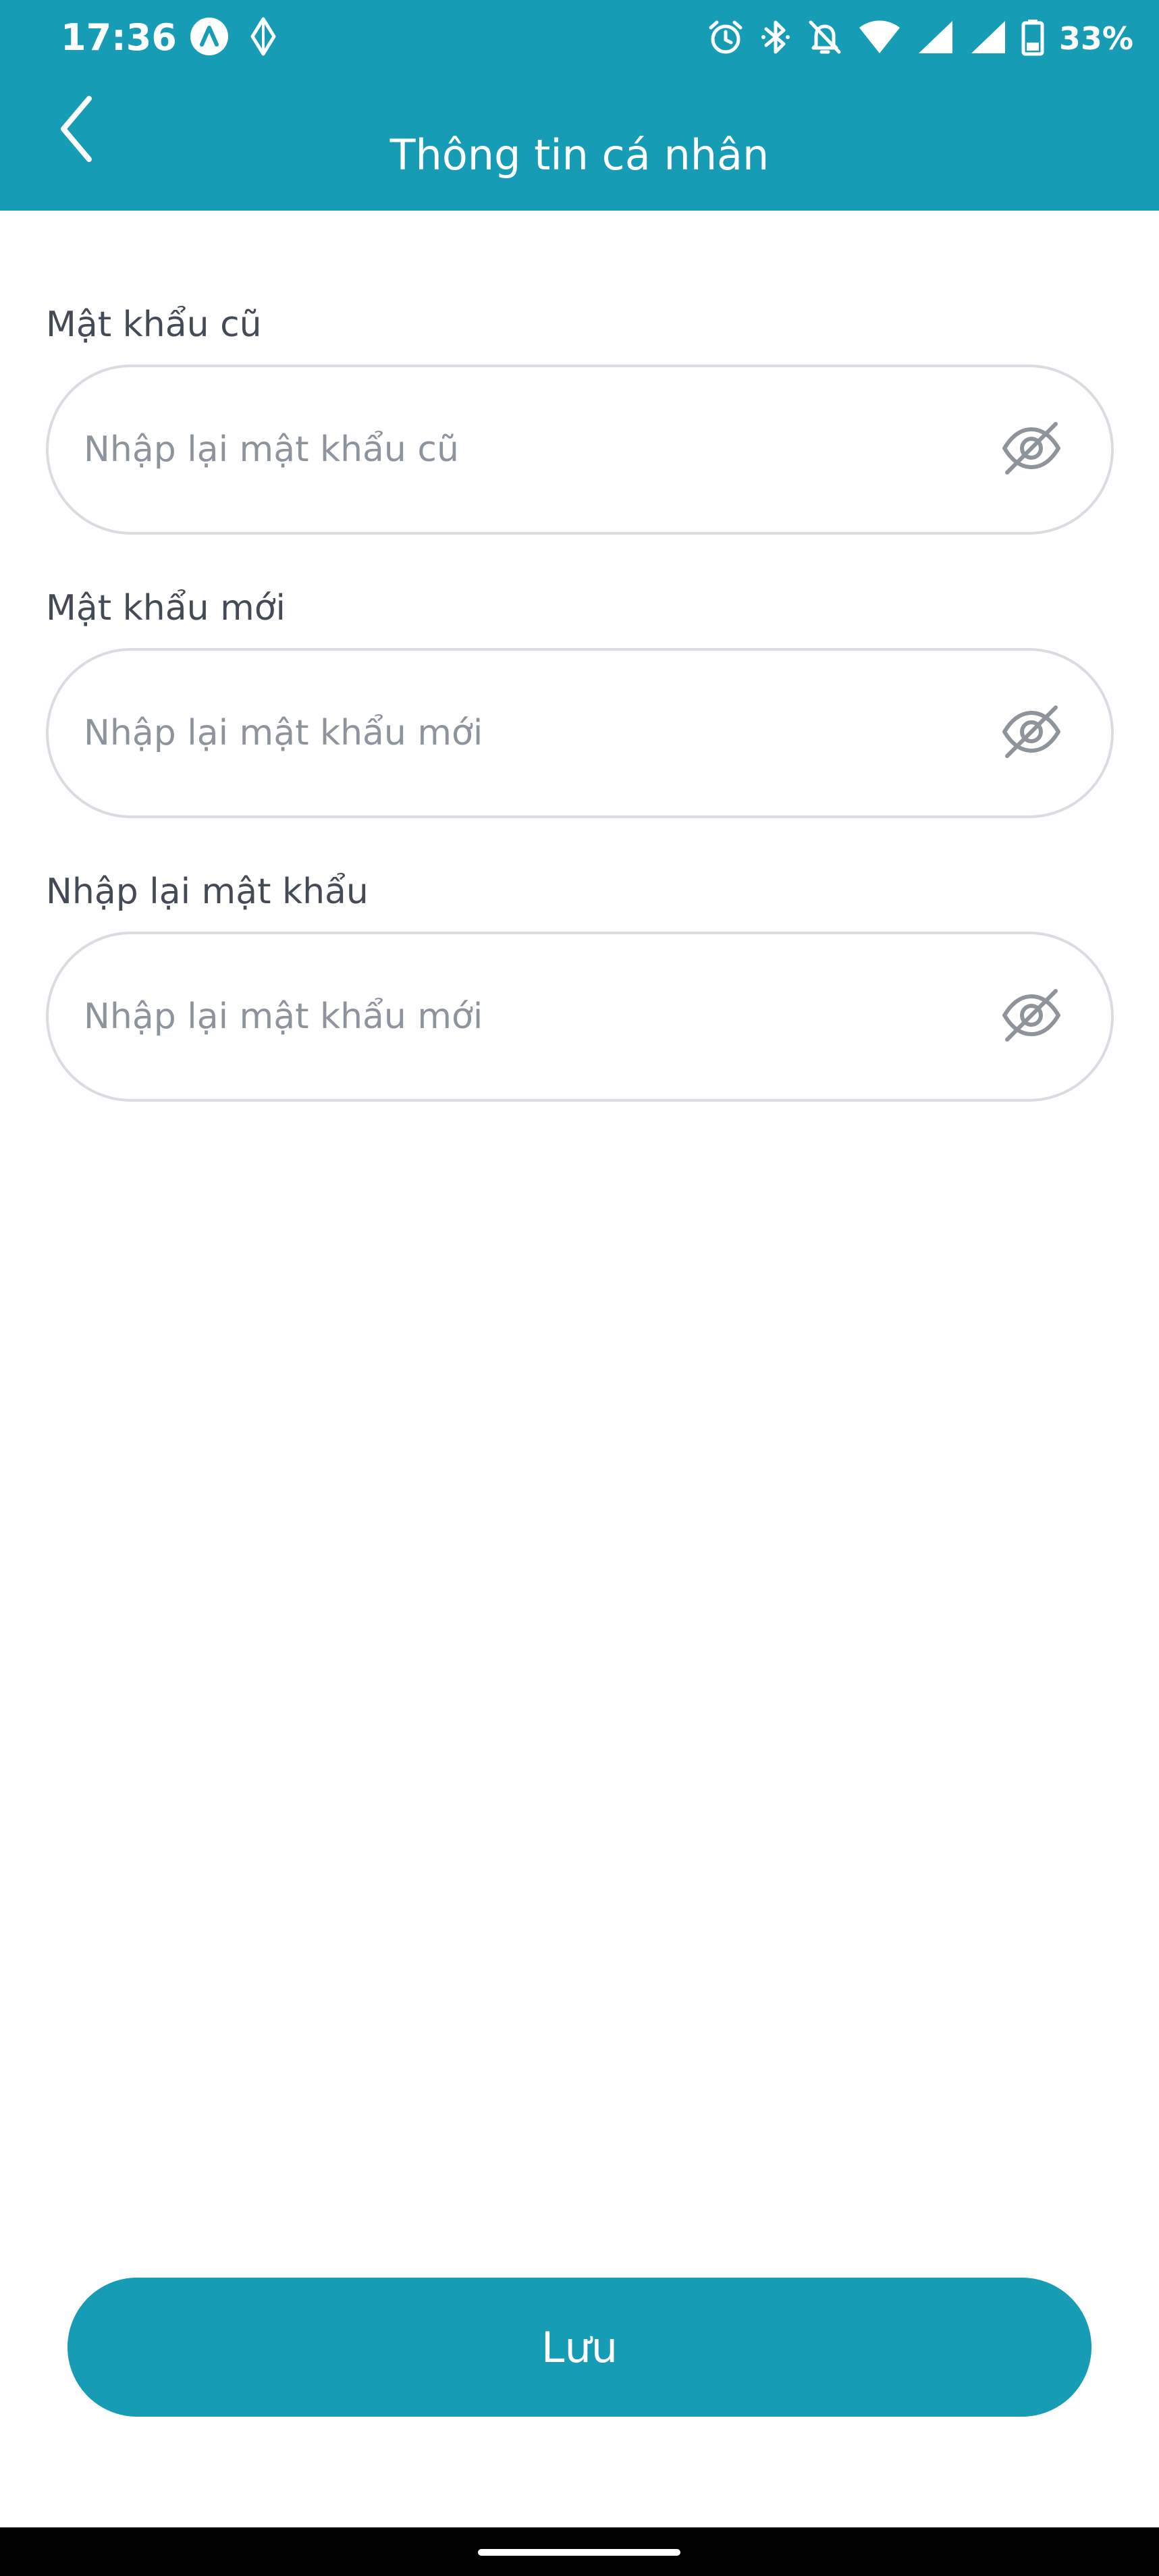  Describe the element at coordinates (522, 450) in the screenshot. I see `old-password-input` at that location.